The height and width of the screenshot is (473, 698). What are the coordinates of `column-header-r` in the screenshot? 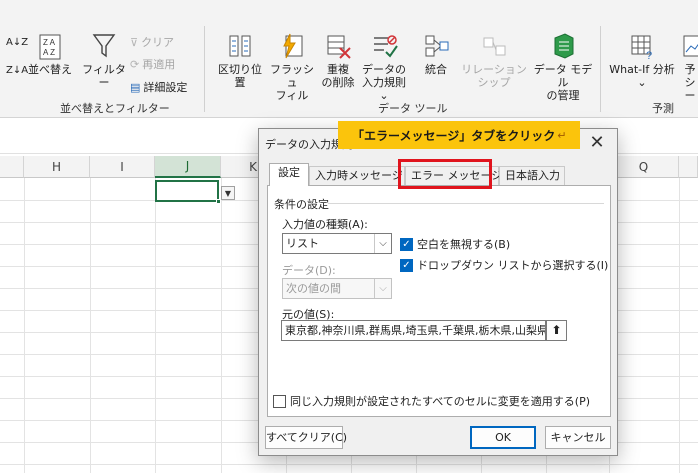 It's located at (688, 167).